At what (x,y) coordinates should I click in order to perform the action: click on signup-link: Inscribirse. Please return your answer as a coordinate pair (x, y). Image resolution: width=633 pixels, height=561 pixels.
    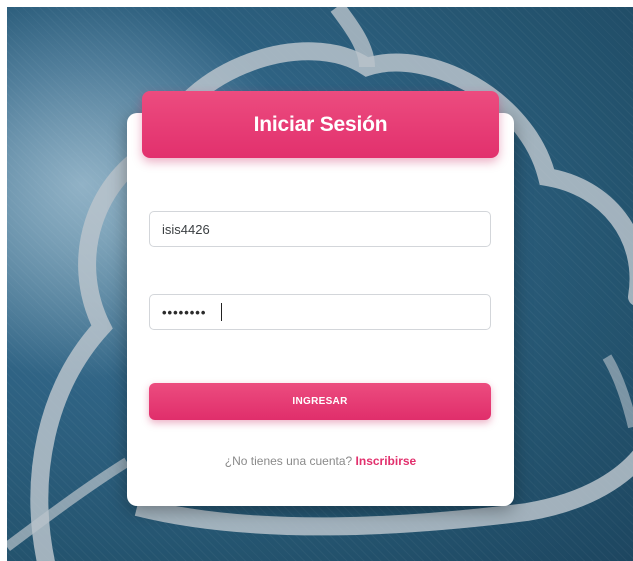
    Looking at the image, I should click on (386, 461).